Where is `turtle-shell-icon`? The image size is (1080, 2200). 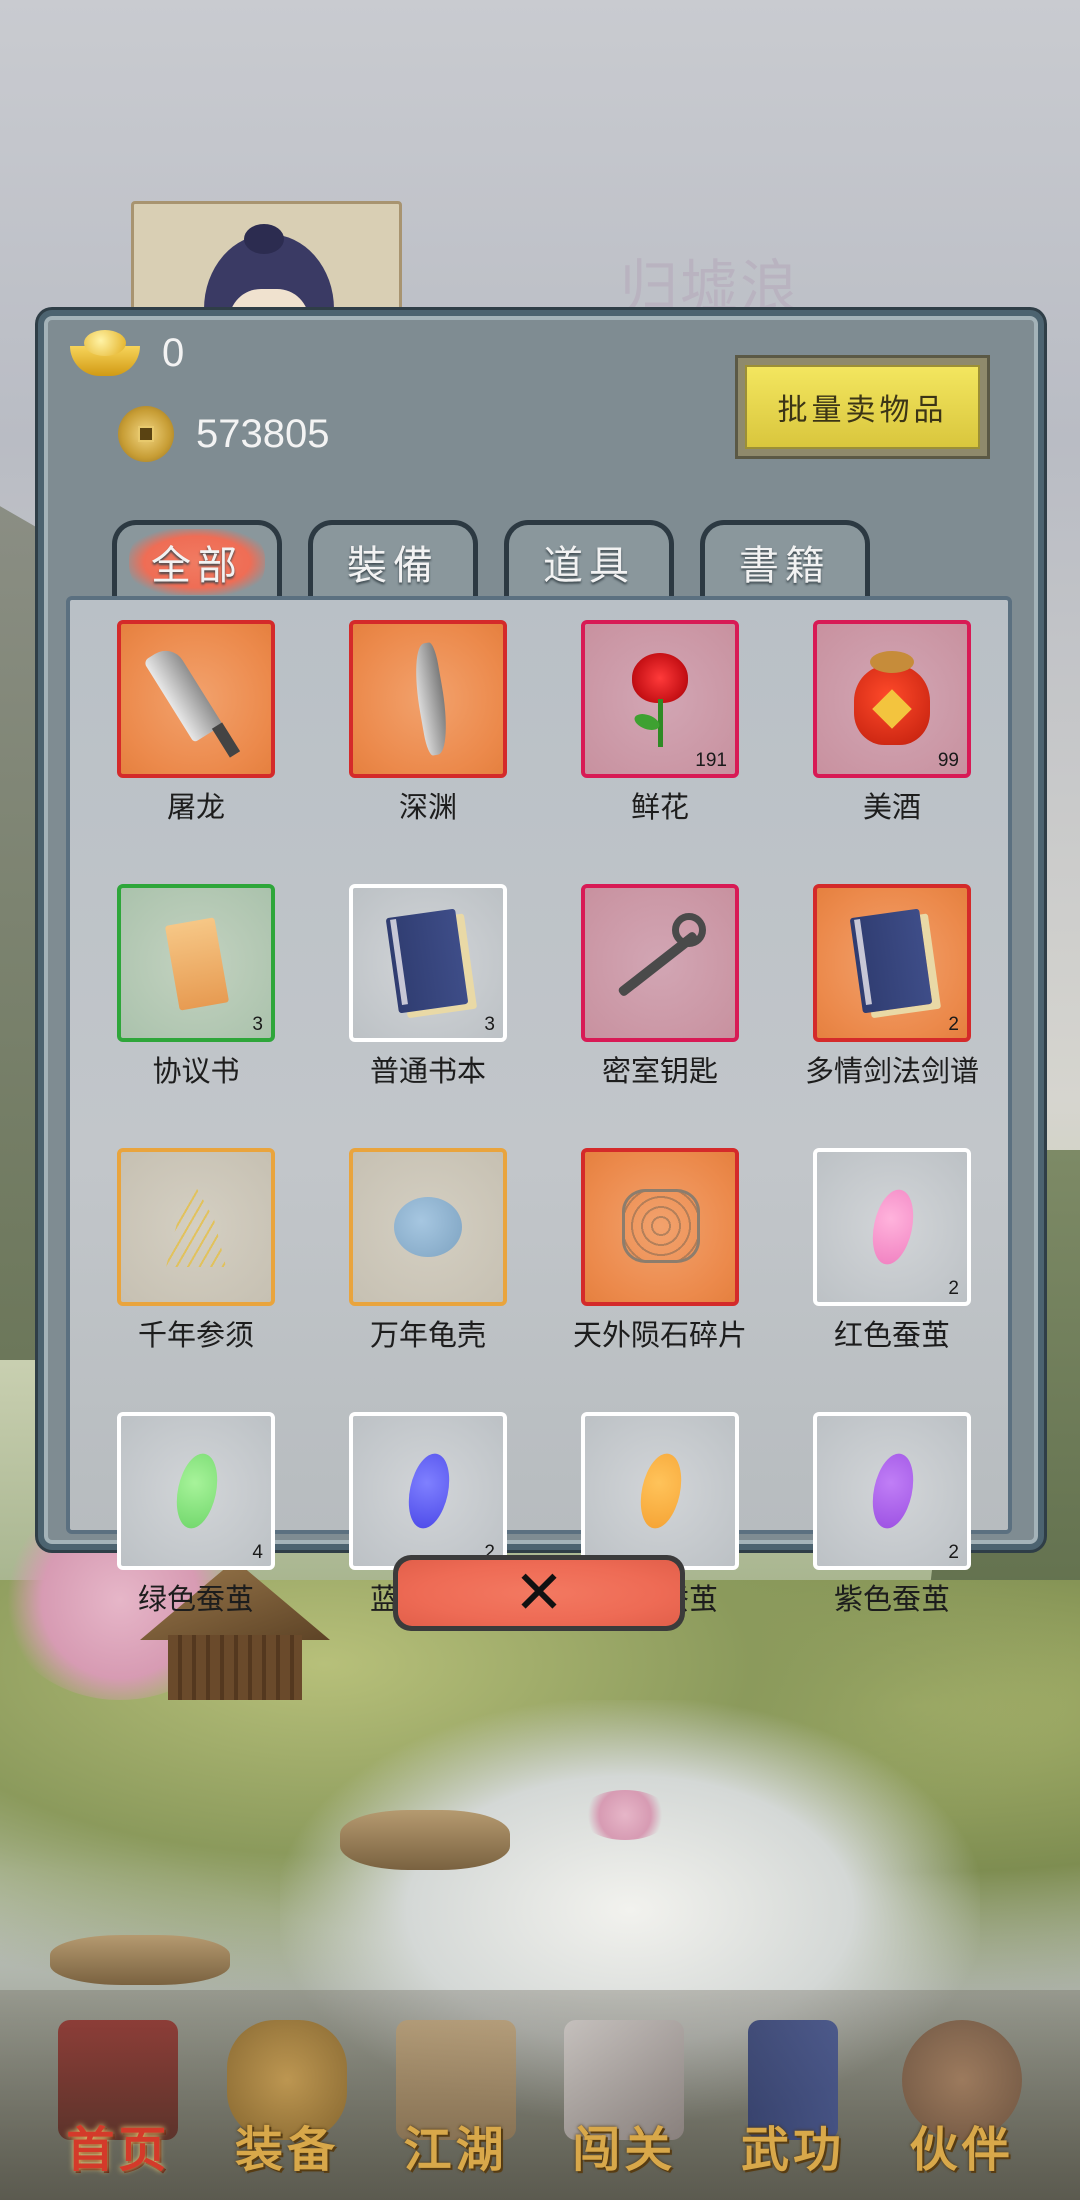 turtle-shell-icon is located at coordinates (428, 1227).